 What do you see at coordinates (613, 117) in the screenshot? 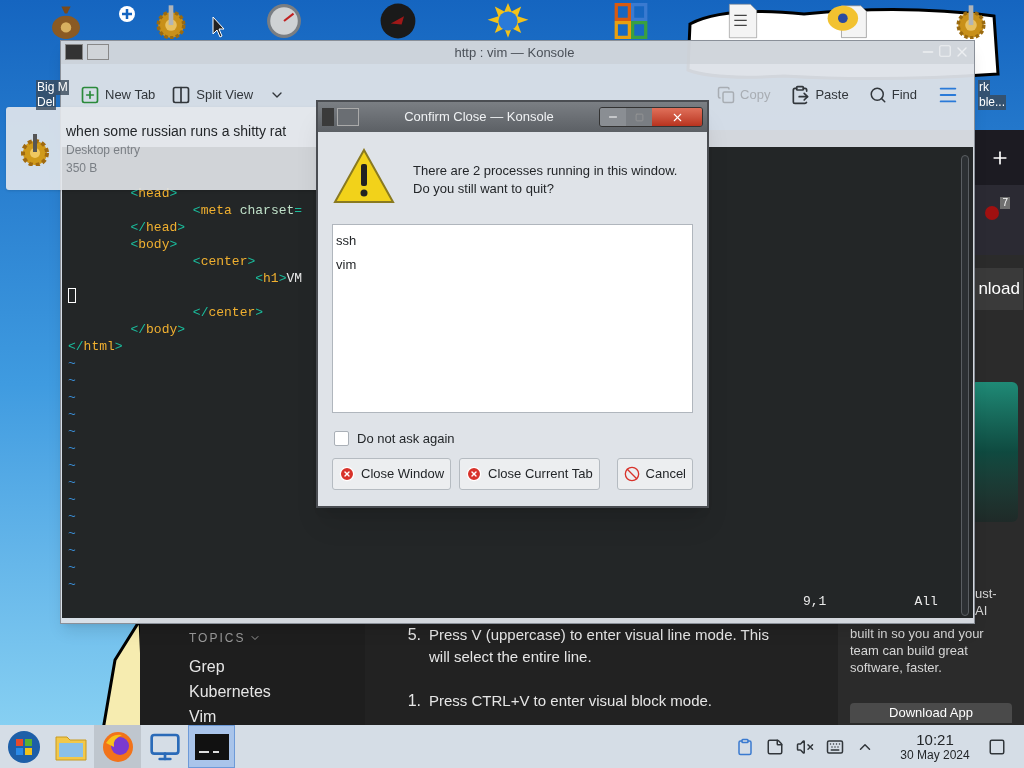
I see `minimize-button` at bounding box center [613, 117].